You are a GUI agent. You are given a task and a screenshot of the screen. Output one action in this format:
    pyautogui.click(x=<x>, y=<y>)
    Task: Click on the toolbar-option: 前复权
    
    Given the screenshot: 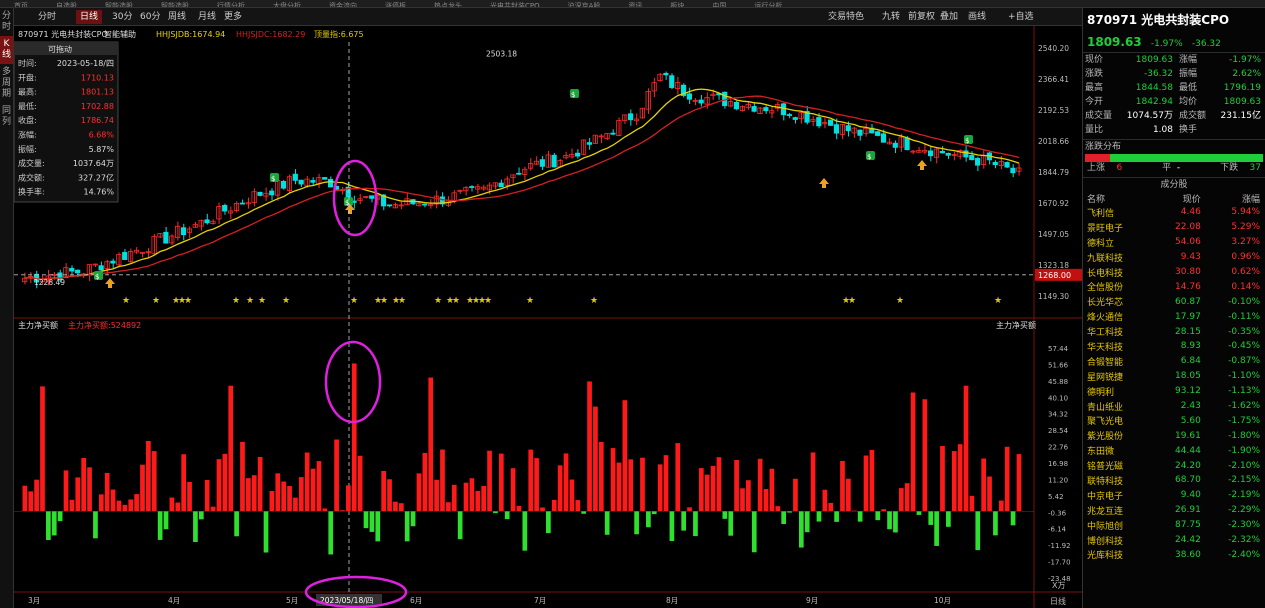 What is the action you would take?
    pyautogui.click(x=921, y=17)
    